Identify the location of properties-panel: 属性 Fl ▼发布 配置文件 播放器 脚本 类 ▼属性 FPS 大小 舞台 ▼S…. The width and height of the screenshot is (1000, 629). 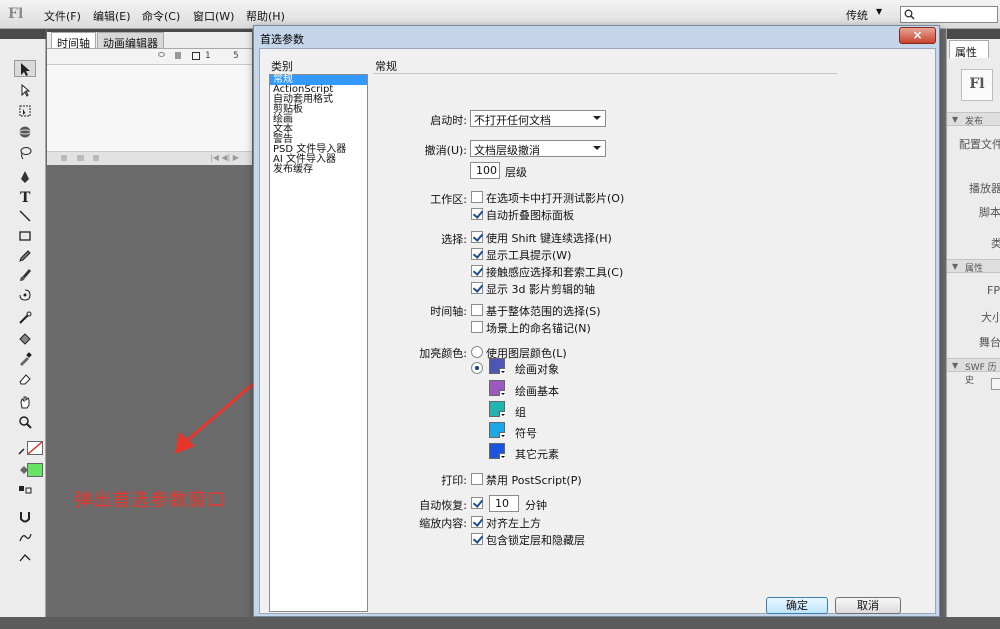
(973, 329).